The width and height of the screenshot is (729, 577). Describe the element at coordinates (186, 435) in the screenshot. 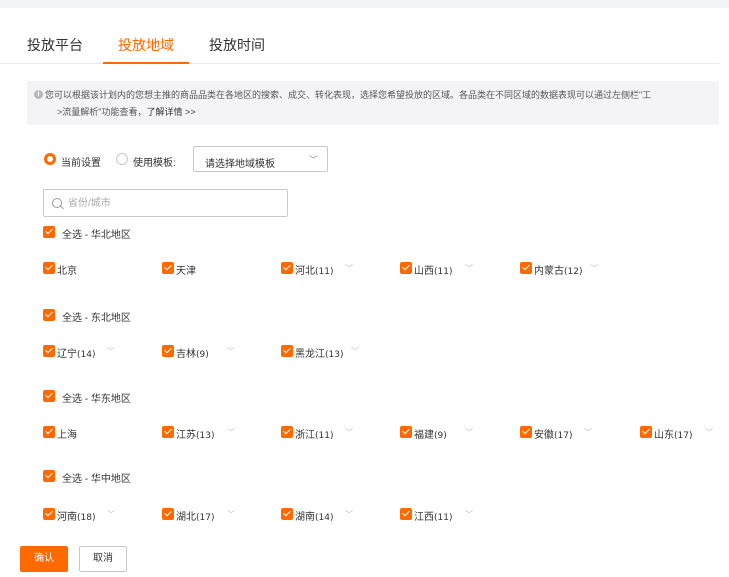

I see `province-name: 江苏` at that location.